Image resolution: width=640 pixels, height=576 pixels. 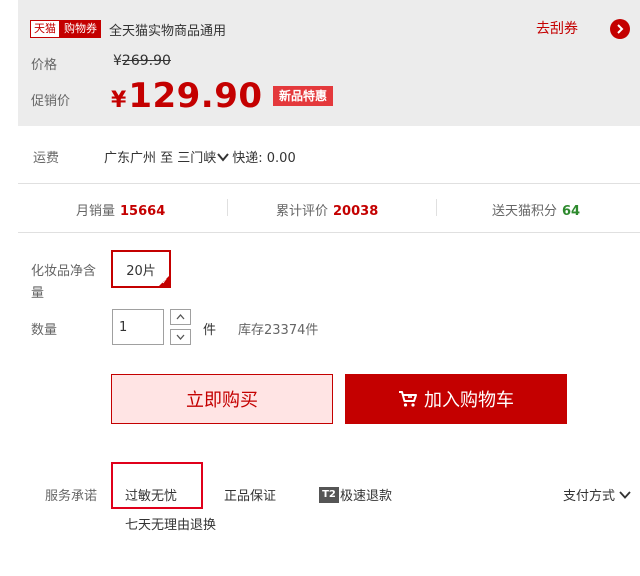 I want to click on promo-price: ¥ 129.90, so click(x=187, y=96).